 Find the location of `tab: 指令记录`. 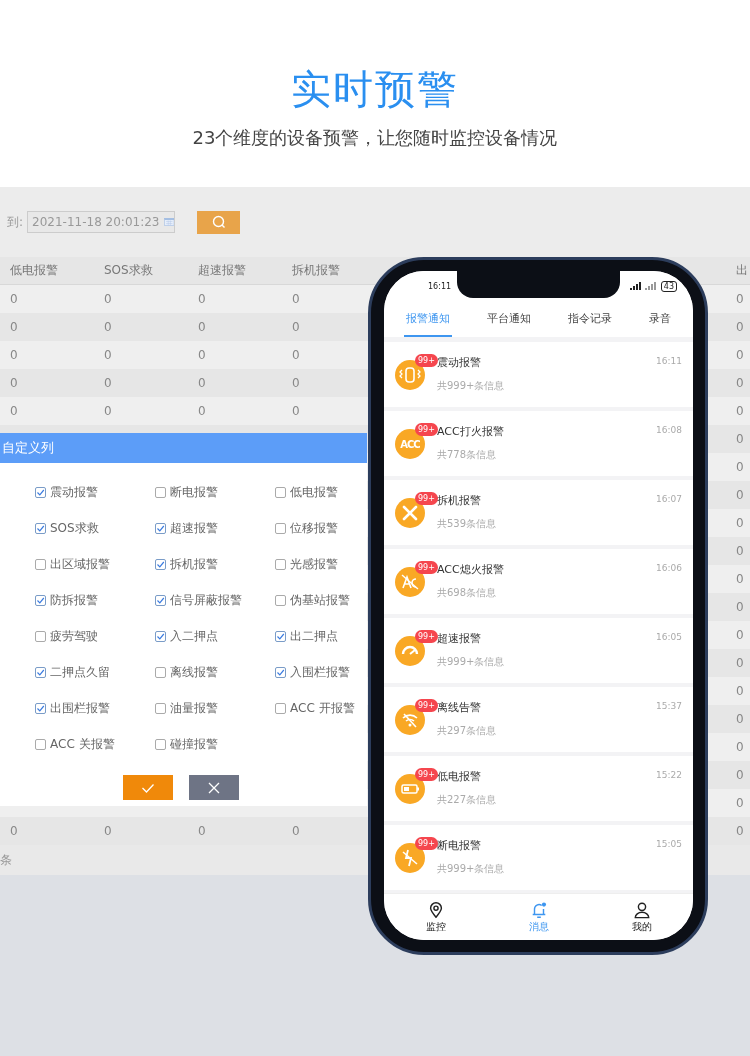

tab: 指令记录 is located at coordinates (589, 319).